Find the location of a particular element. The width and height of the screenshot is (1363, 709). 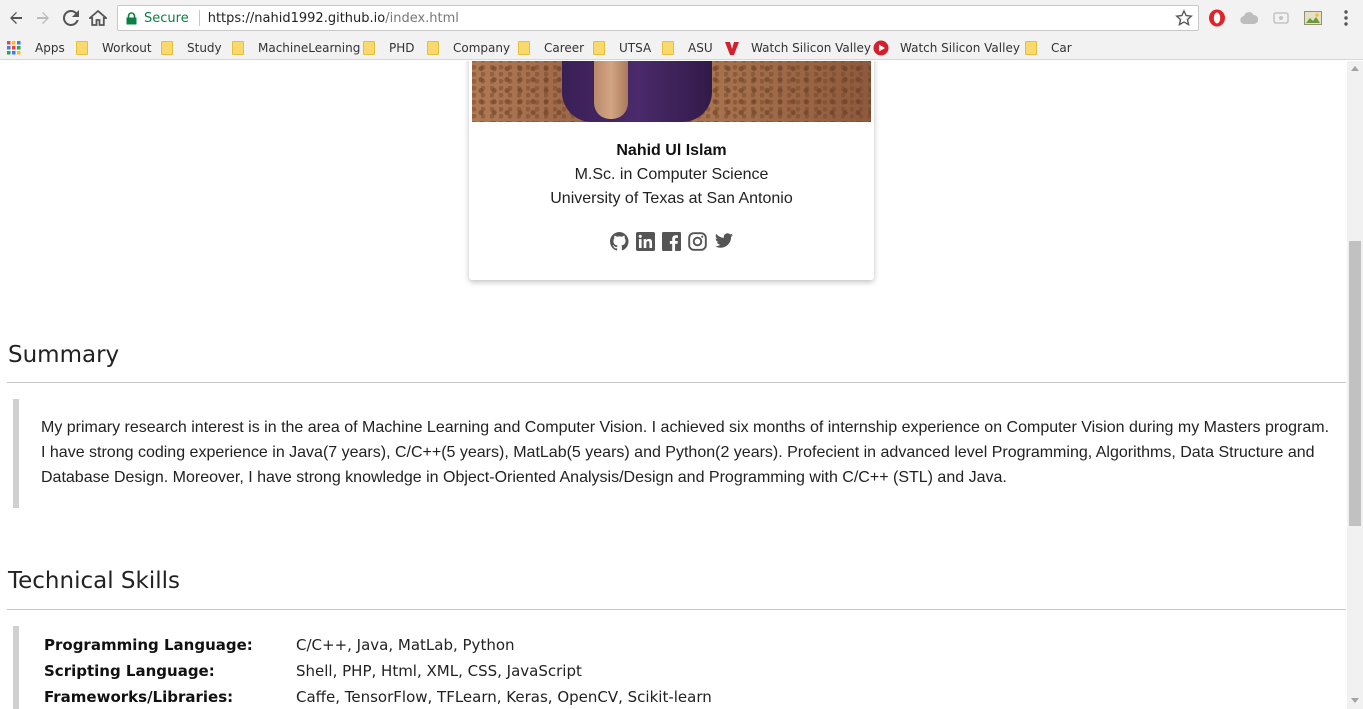

skills-heading: Technical Skills is located at coordinates (94, 581).